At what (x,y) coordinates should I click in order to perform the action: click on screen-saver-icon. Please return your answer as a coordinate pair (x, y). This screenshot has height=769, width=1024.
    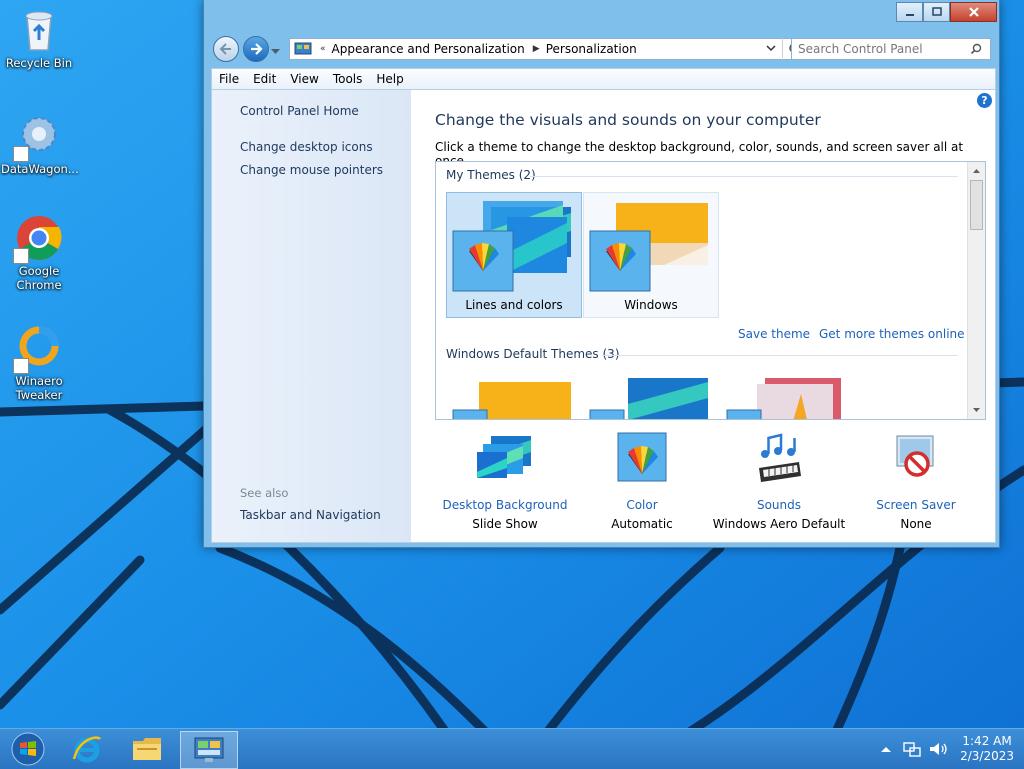
    Looking at the image, I should click on (915, 456).